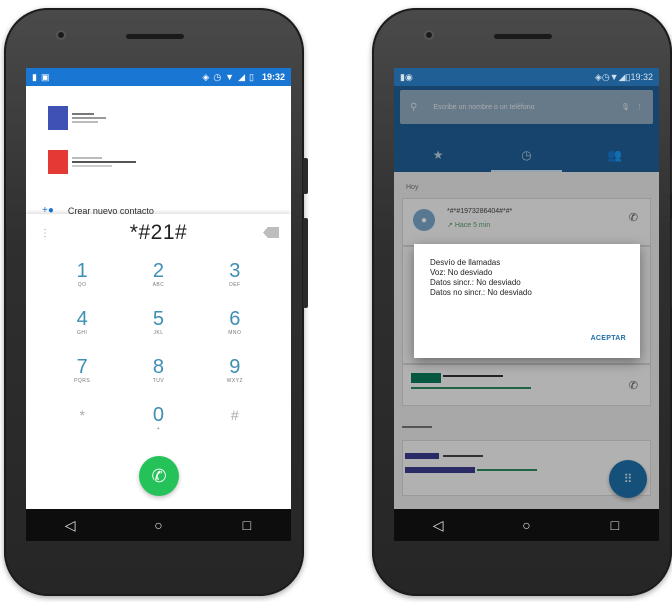  I want to click on key-1: 1 QO, so click(82, 282).